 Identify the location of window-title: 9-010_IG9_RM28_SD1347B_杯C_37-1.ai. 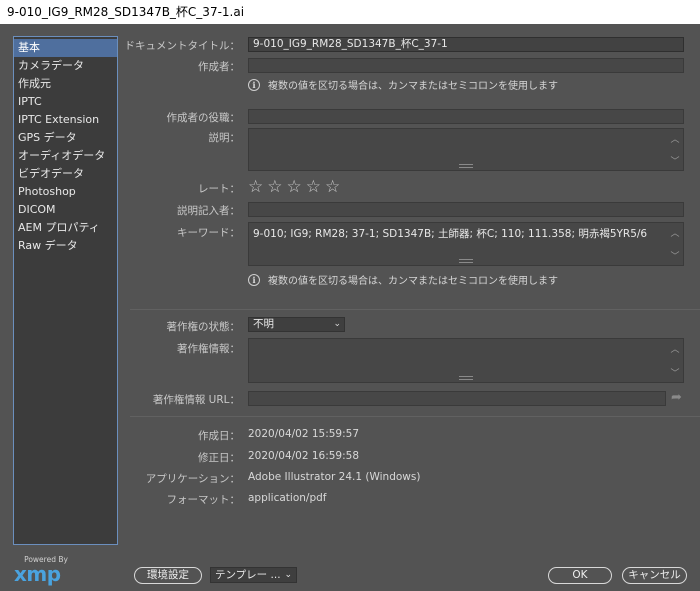
(350, 12).